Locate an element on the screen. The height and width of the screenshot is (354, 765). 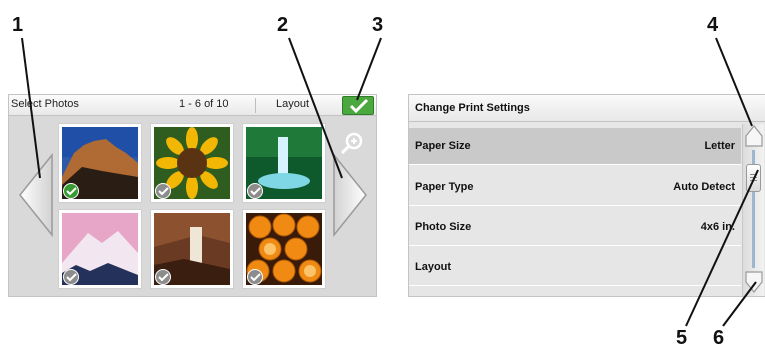
setting-row-photo-size: Photo Size 4x6 in. is located at coordinates (575, 227).